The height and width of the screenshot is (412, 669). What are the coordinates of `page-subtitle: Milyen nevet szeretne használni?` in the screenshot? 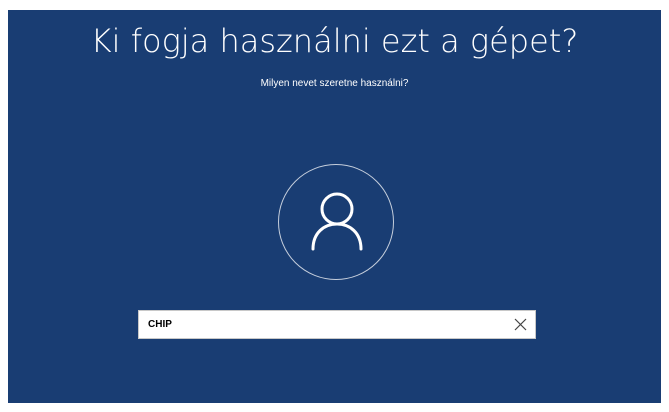 It's located at (334, 83).